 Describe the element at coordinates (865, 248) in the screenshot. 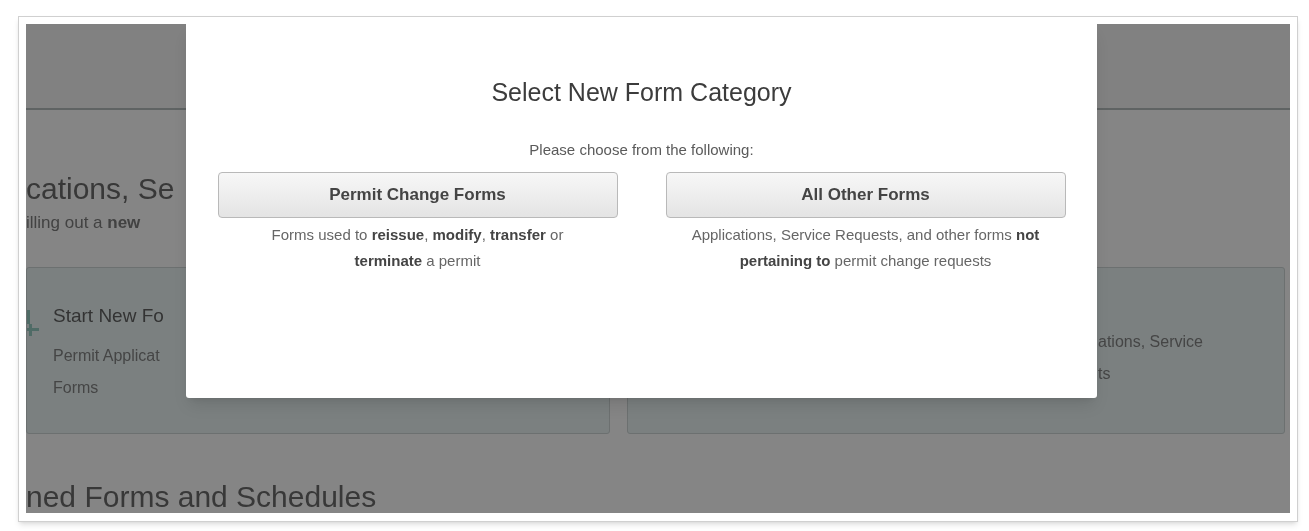

I see `option-description: Applications, Service Requests, and other forms not pertaining to permit change requests` at that location.